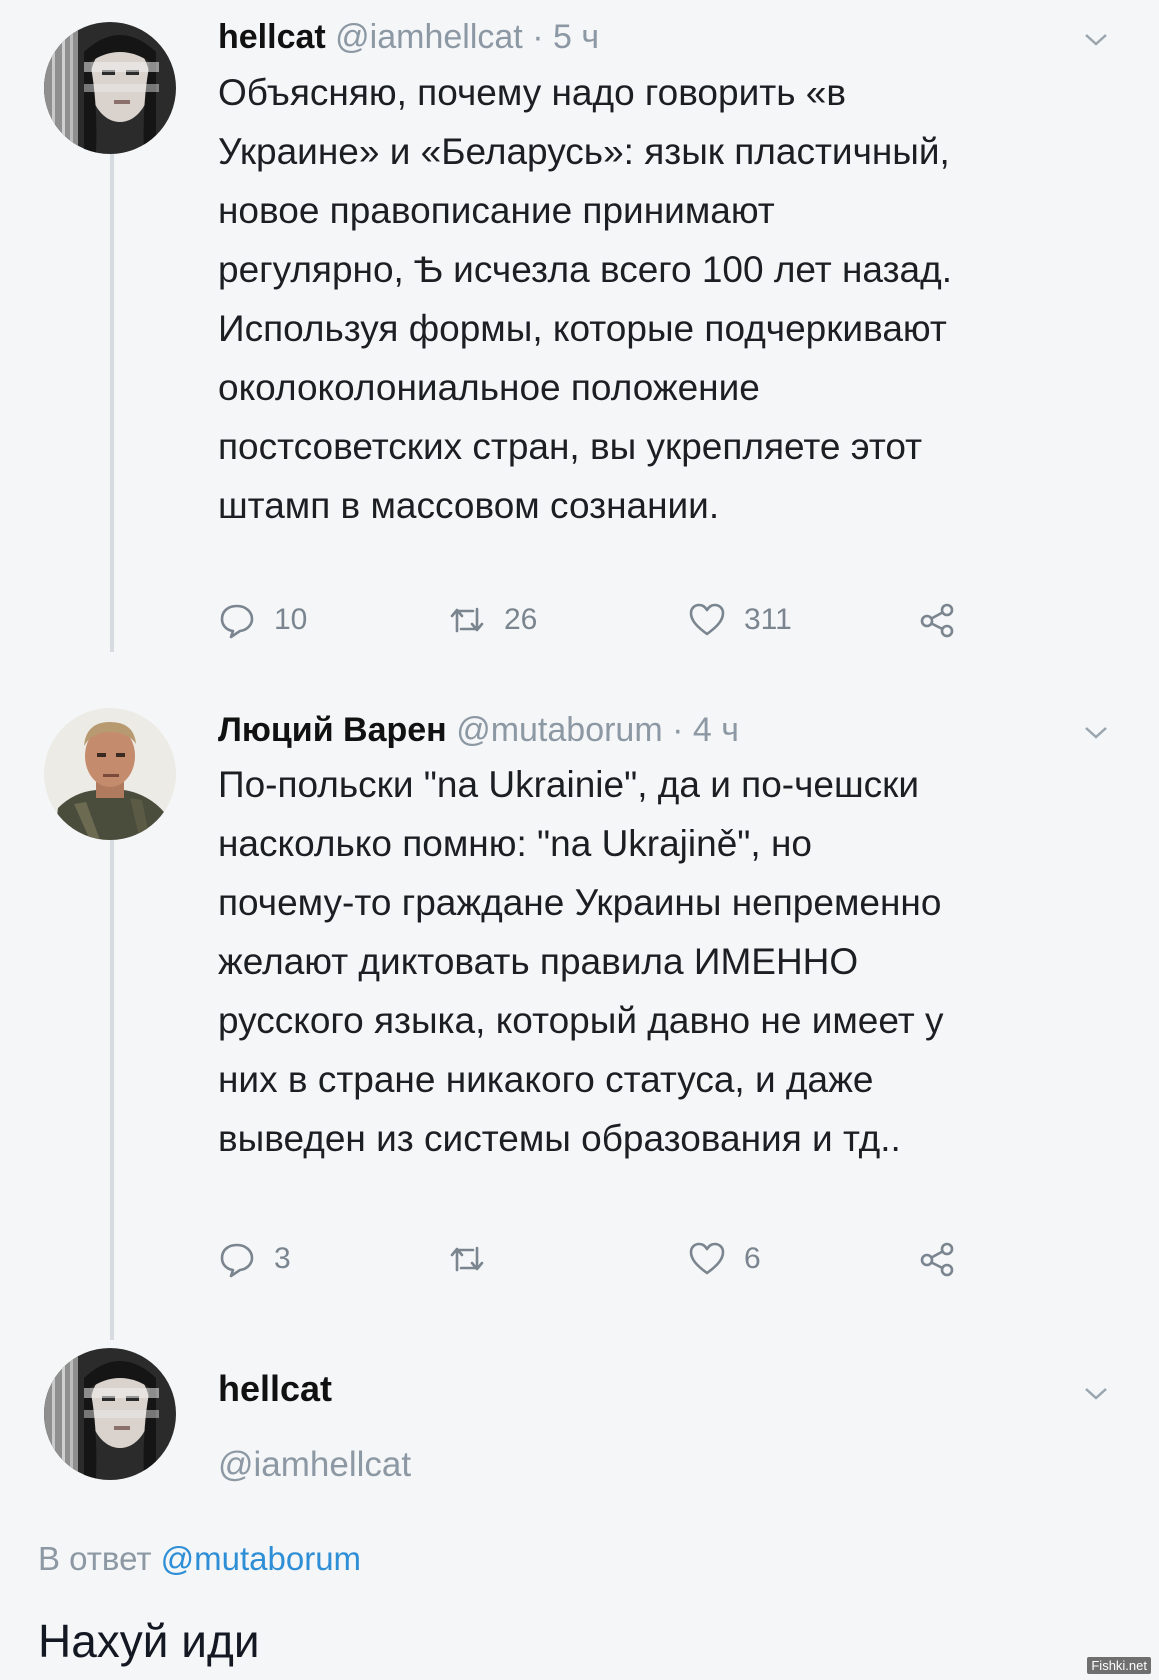 This screenshot has height=1680, width=1159. I want to click on text-line: постсоветских стран, вы укрепляете этот, so click(570, 446).